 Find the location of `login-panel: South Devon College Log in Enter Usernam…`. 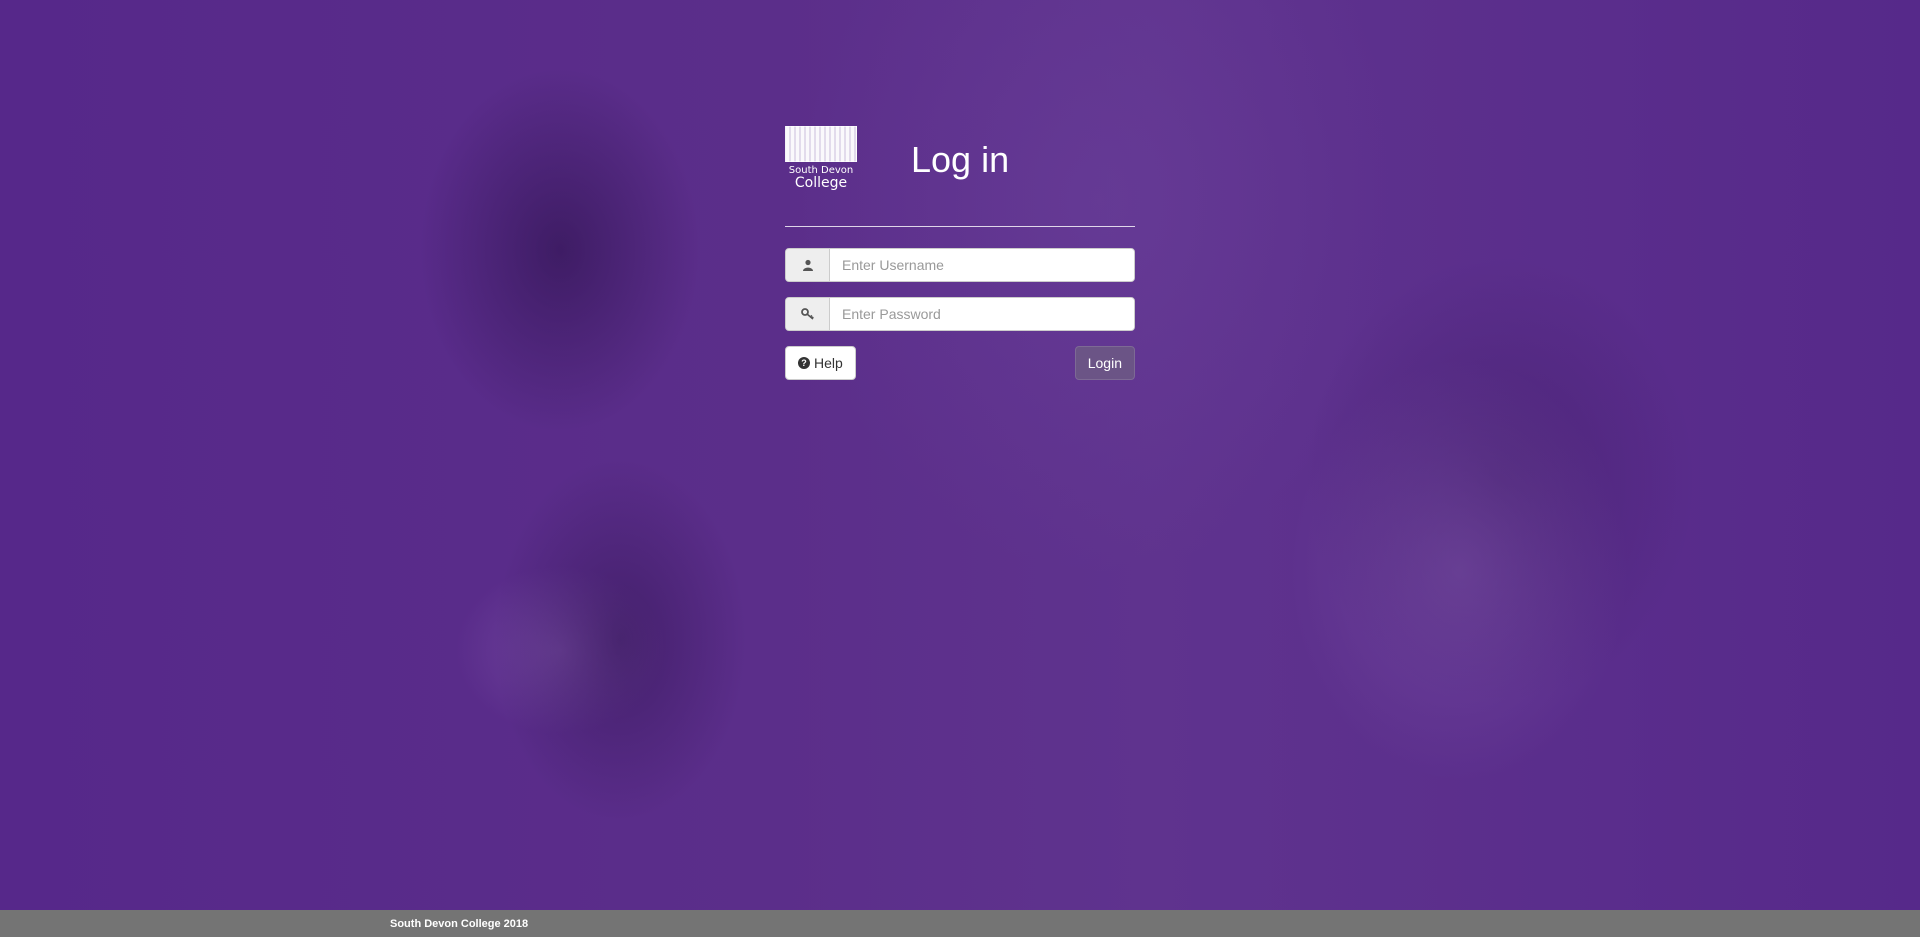

login-panel: South Devon College Log in Enter Usernam… is located at coordinates (960, 252).